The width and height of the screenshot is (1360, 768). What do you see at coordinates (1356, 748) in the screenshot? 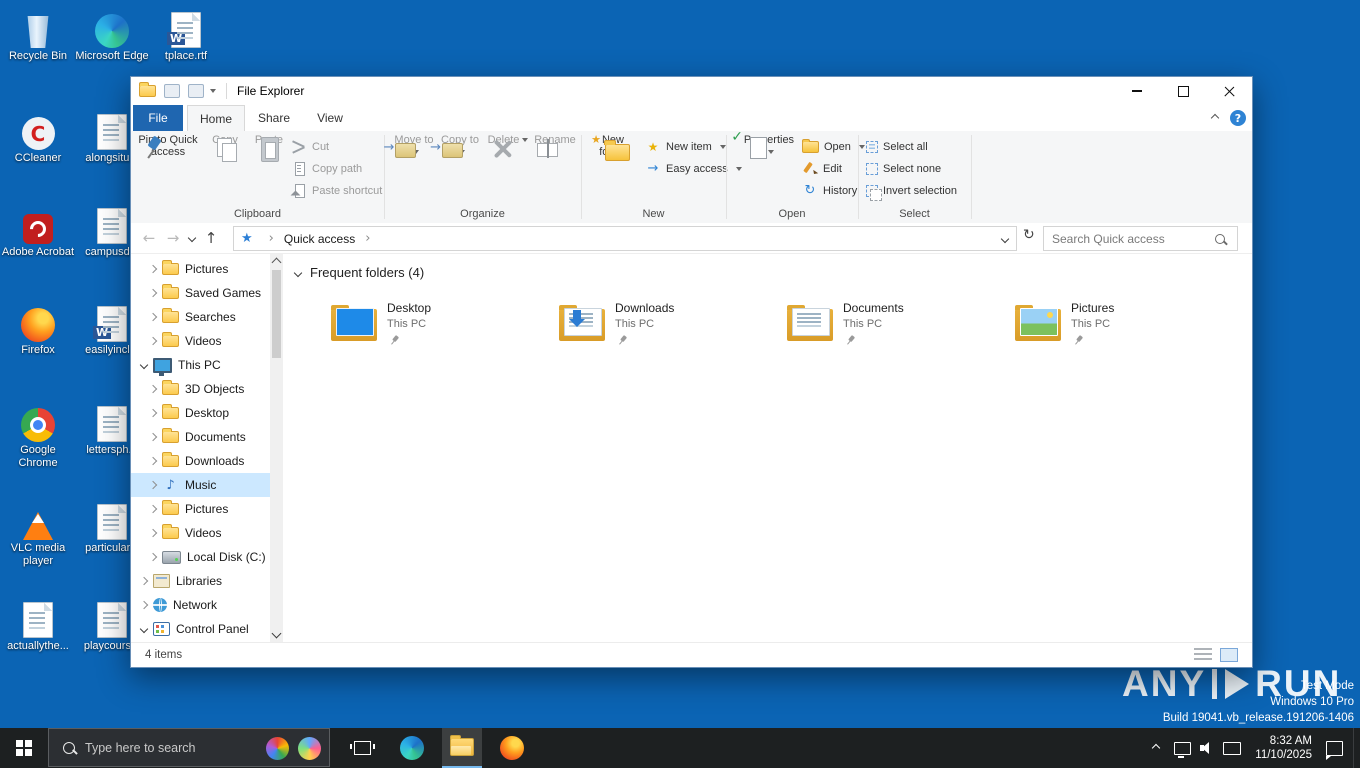
I see `show-desktop-button` at bounding box center [1356, 748].